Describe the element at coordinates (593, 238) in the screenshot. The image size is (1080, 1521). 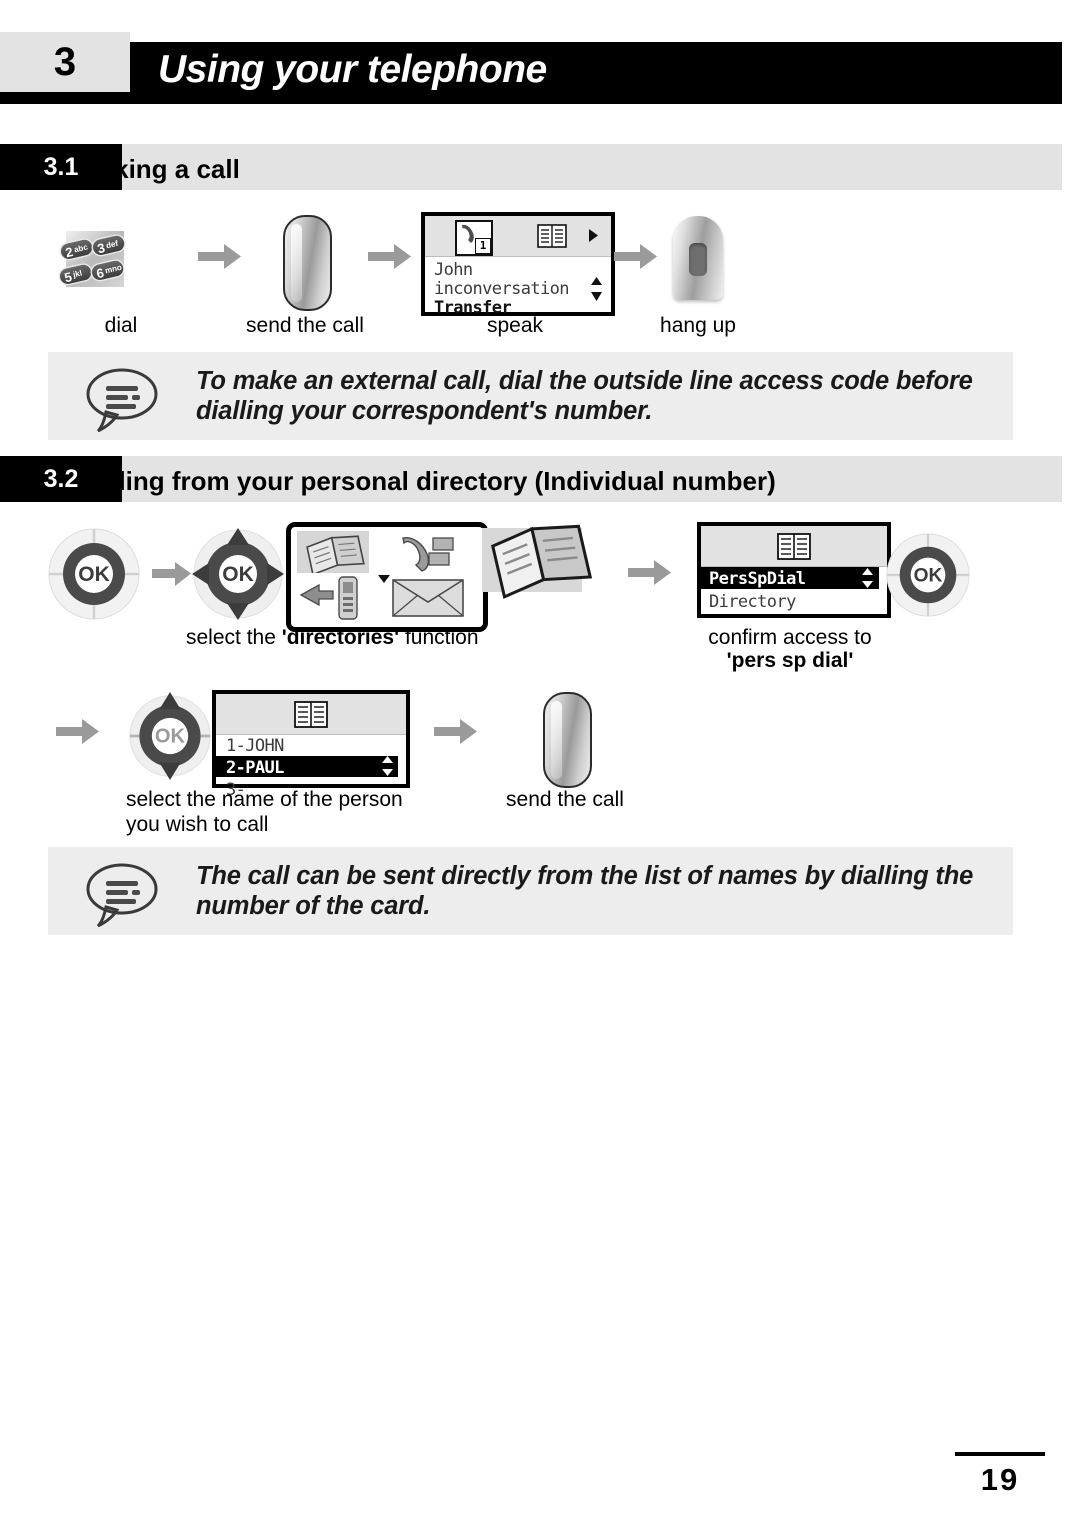
I see `right-arrow-icon` at that location.